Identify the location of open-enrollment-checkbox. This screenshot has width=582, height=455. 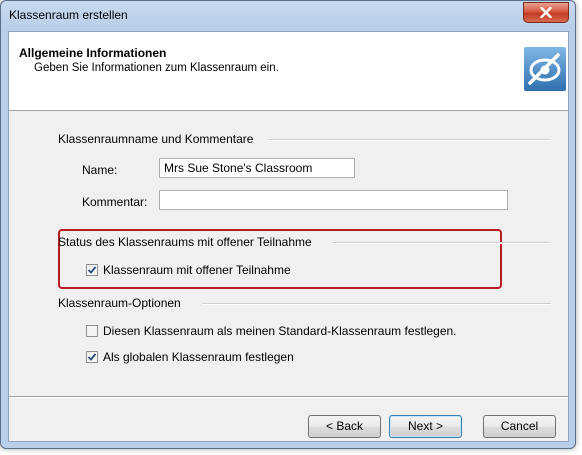
(92, 270).